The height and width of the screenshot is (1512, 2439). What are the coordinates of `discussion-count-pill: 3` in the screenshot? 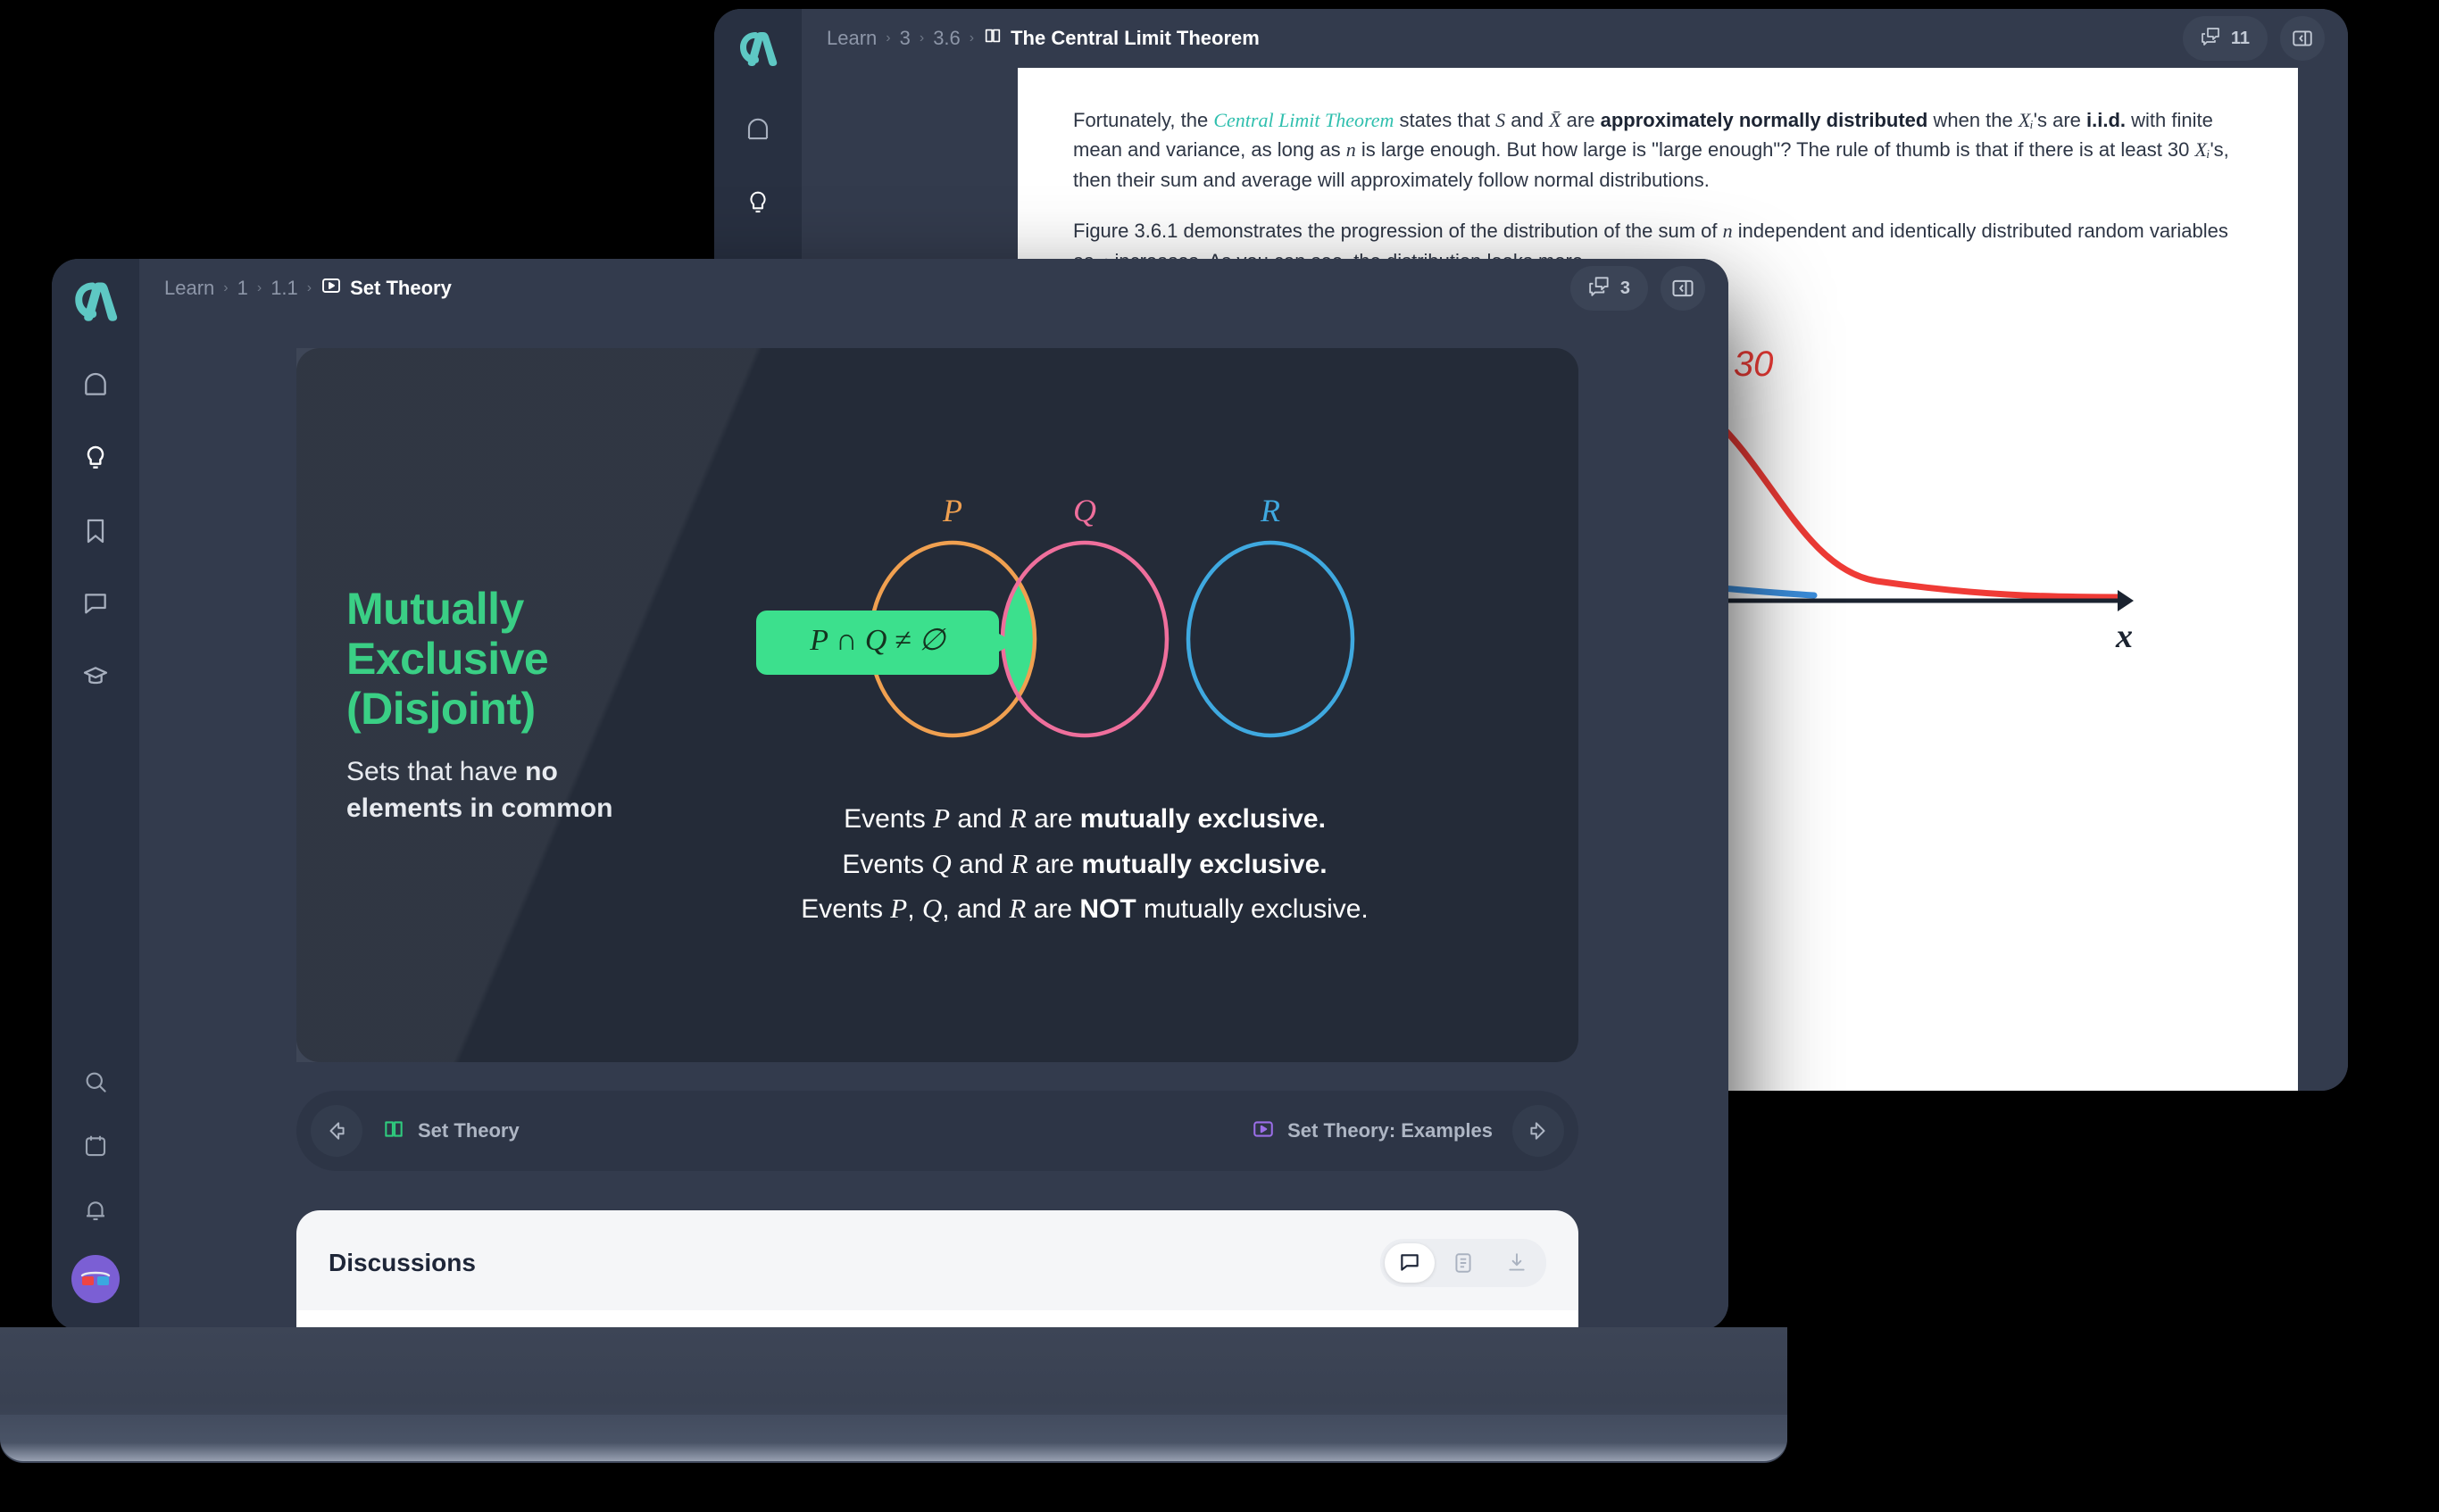 It's located at (1608, 289).